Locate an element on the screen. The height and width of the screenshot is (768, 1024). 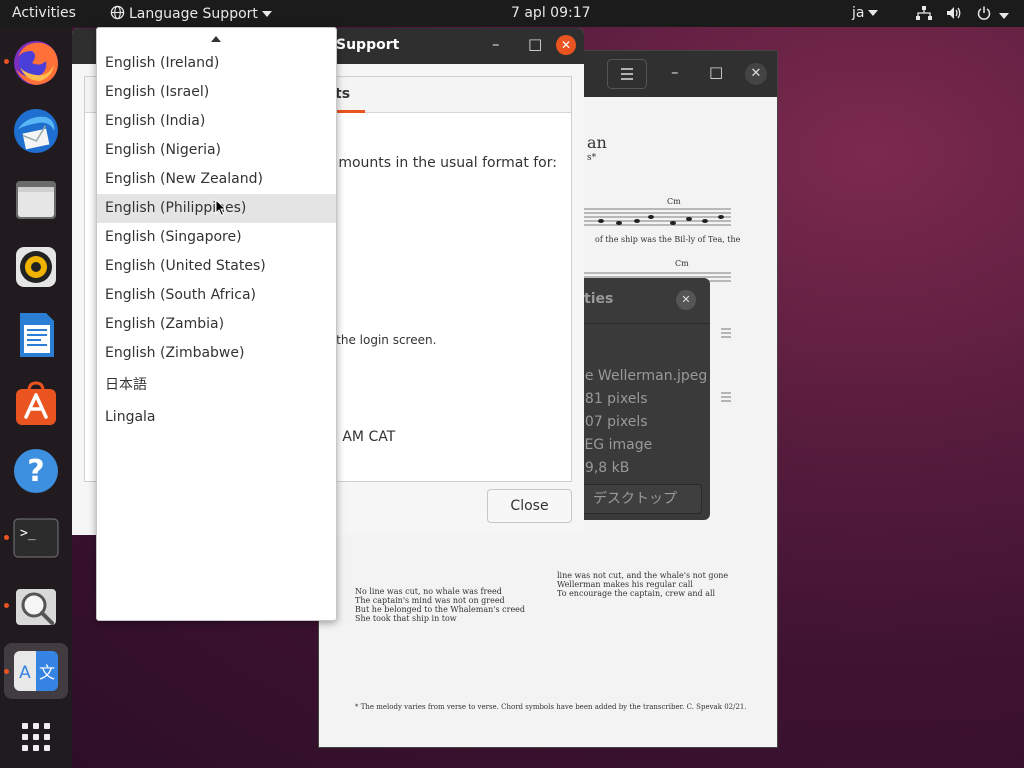
sheet-title: an is located at coordinates (597, 142).